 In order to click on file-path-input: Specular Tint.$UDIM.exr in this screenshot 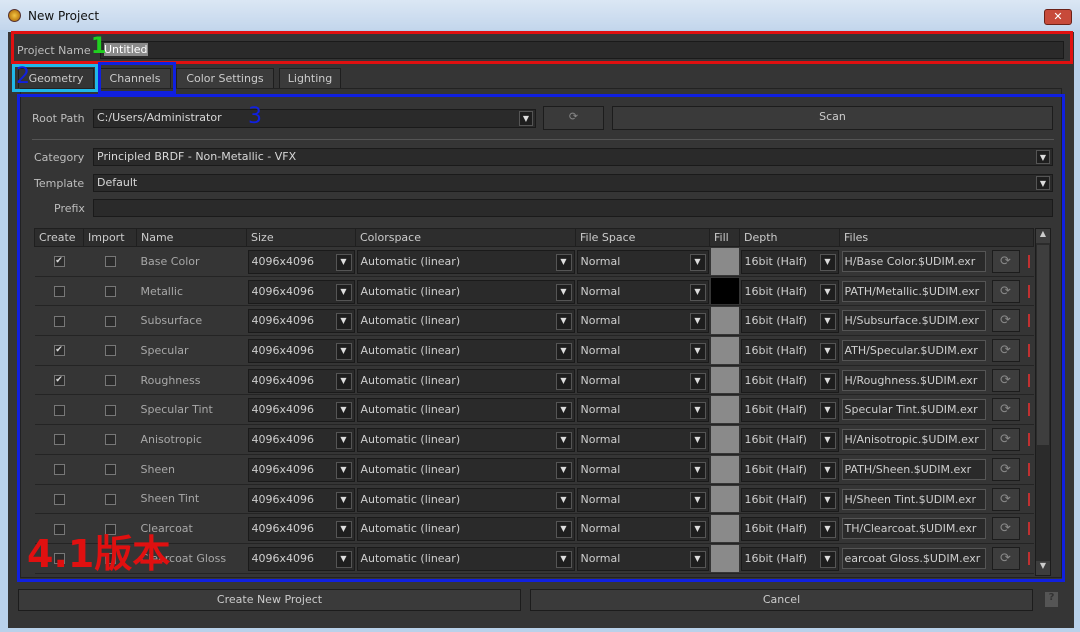, I will do `click(913, 410)`.